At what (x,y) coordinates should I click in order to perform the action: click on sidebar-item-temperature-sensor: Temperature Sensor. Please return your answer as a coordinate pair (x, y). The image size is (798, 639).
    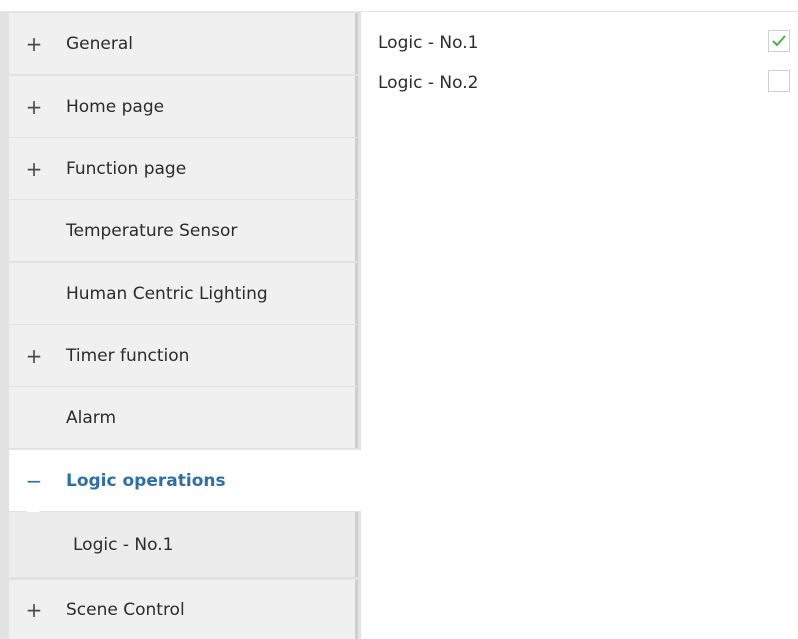
    Looking at the image, I should click on (183, 230).